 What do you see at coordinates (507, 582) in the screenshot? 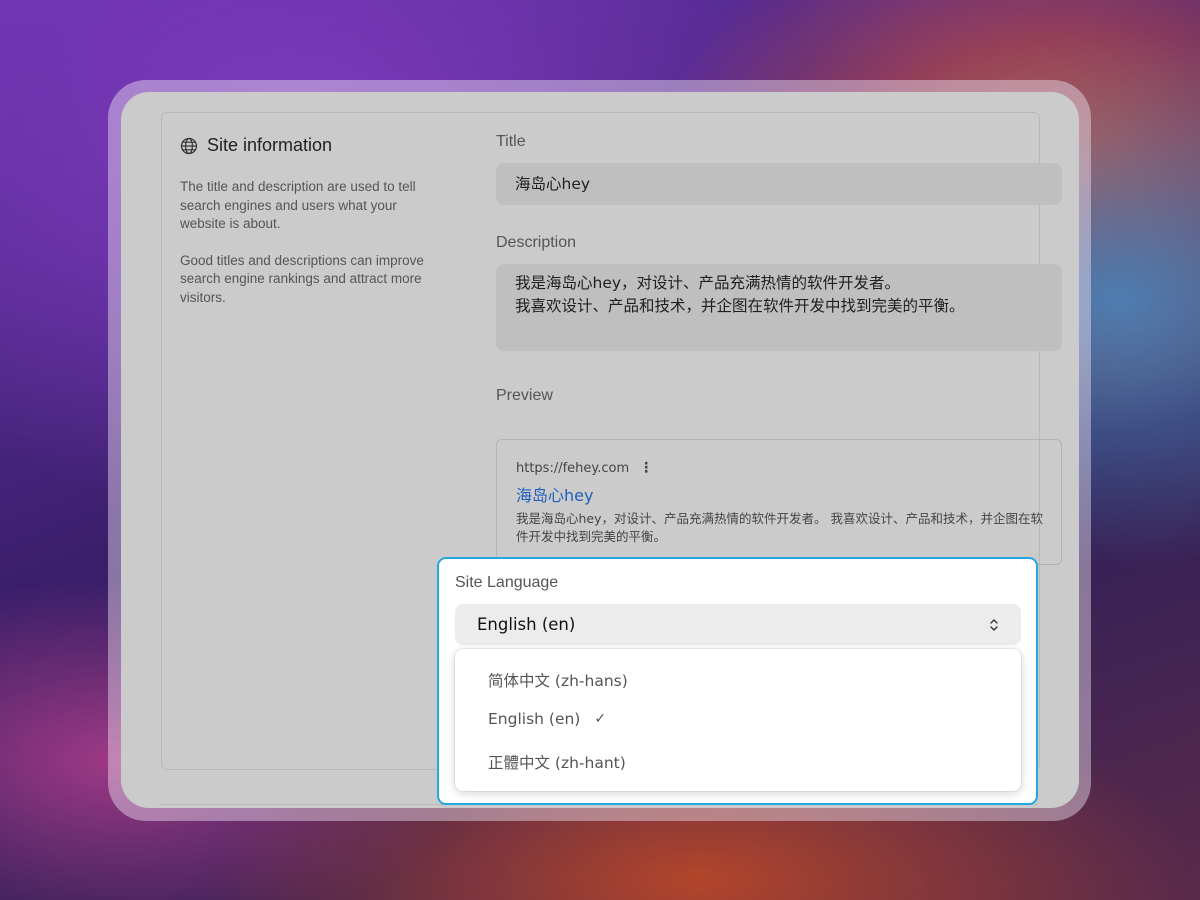
I see `site-language-label: Site Language` at bounding box center [507, 582].